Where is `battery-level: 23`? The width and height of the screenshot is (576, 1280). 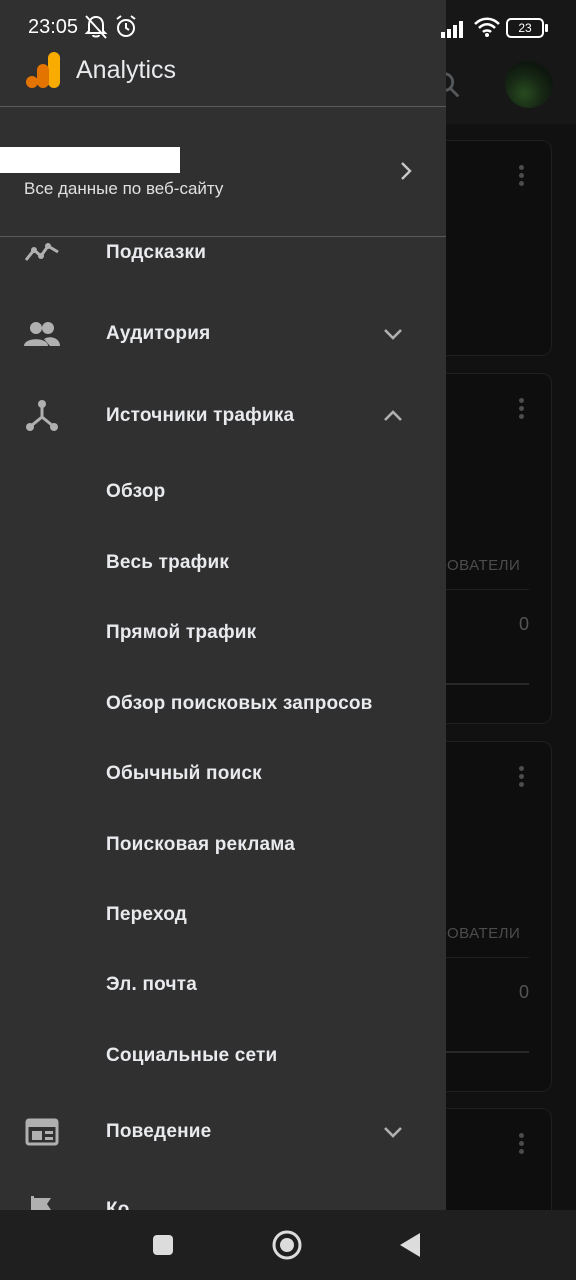
battery-level: 23 is located at coordinates (525, 28).